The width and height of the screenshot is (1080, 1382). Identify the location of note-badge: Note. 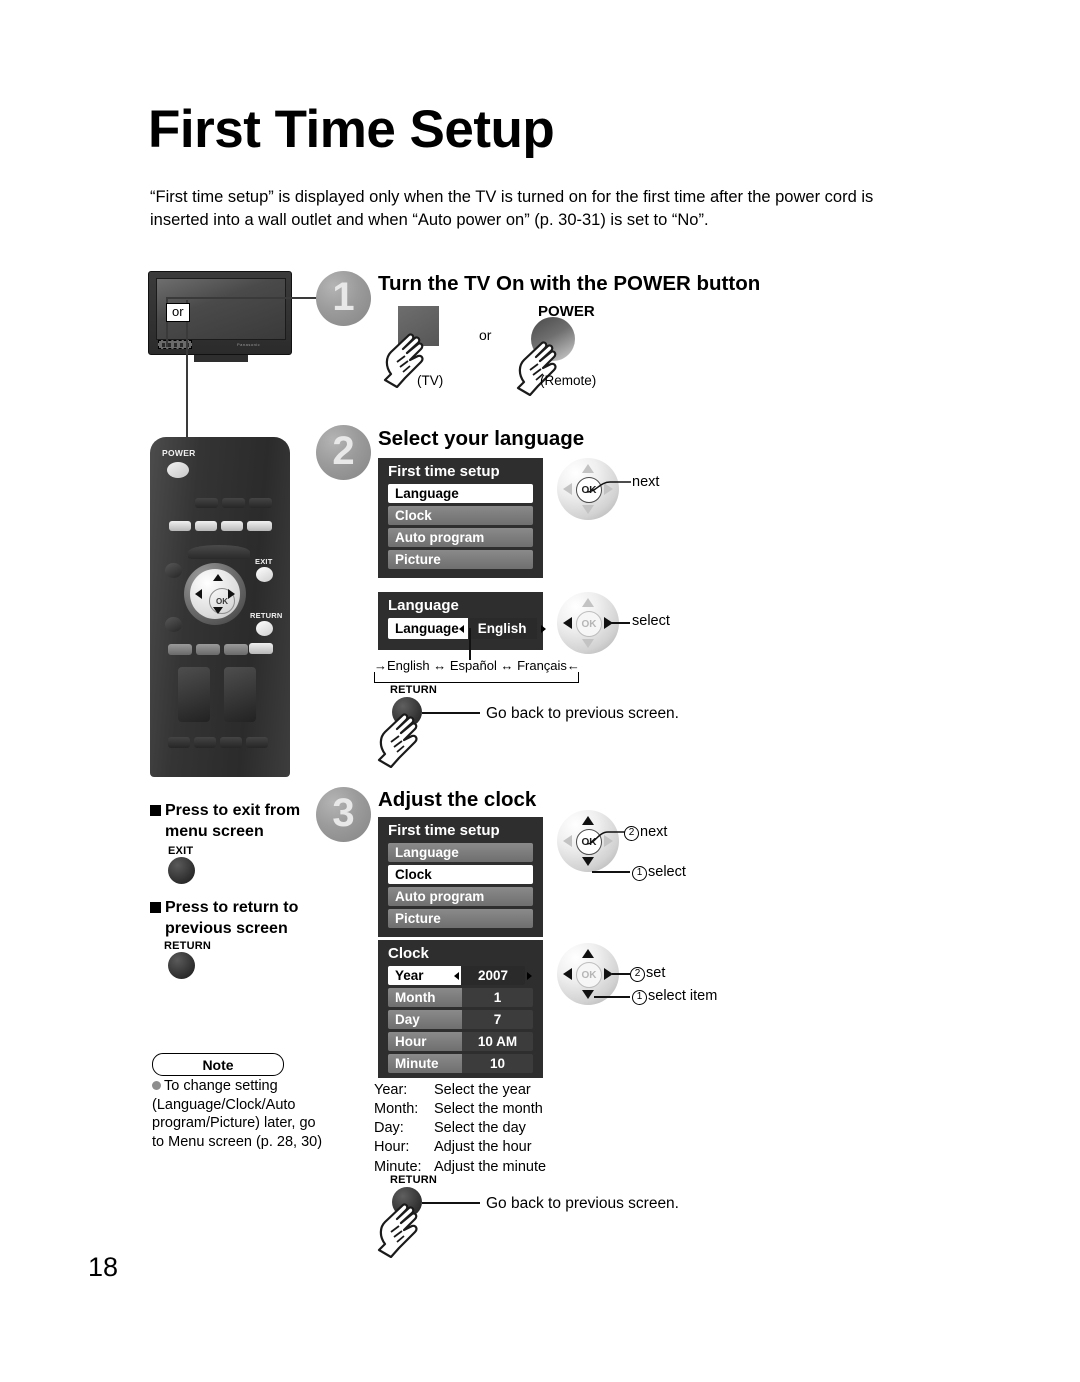
(218, 1064).